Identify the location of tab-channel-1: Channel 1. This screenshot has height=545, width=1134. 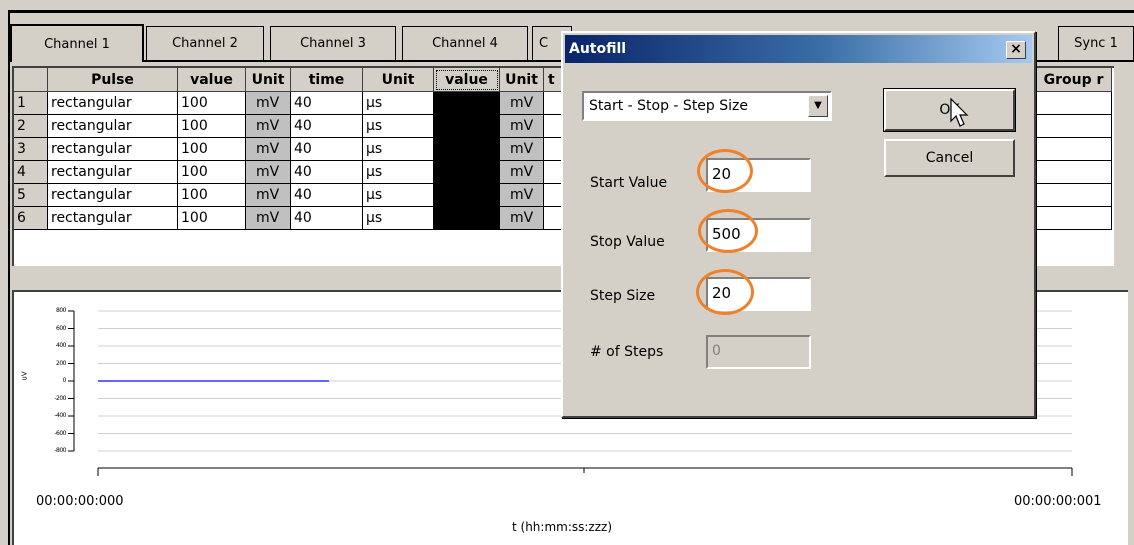
(77, 43).